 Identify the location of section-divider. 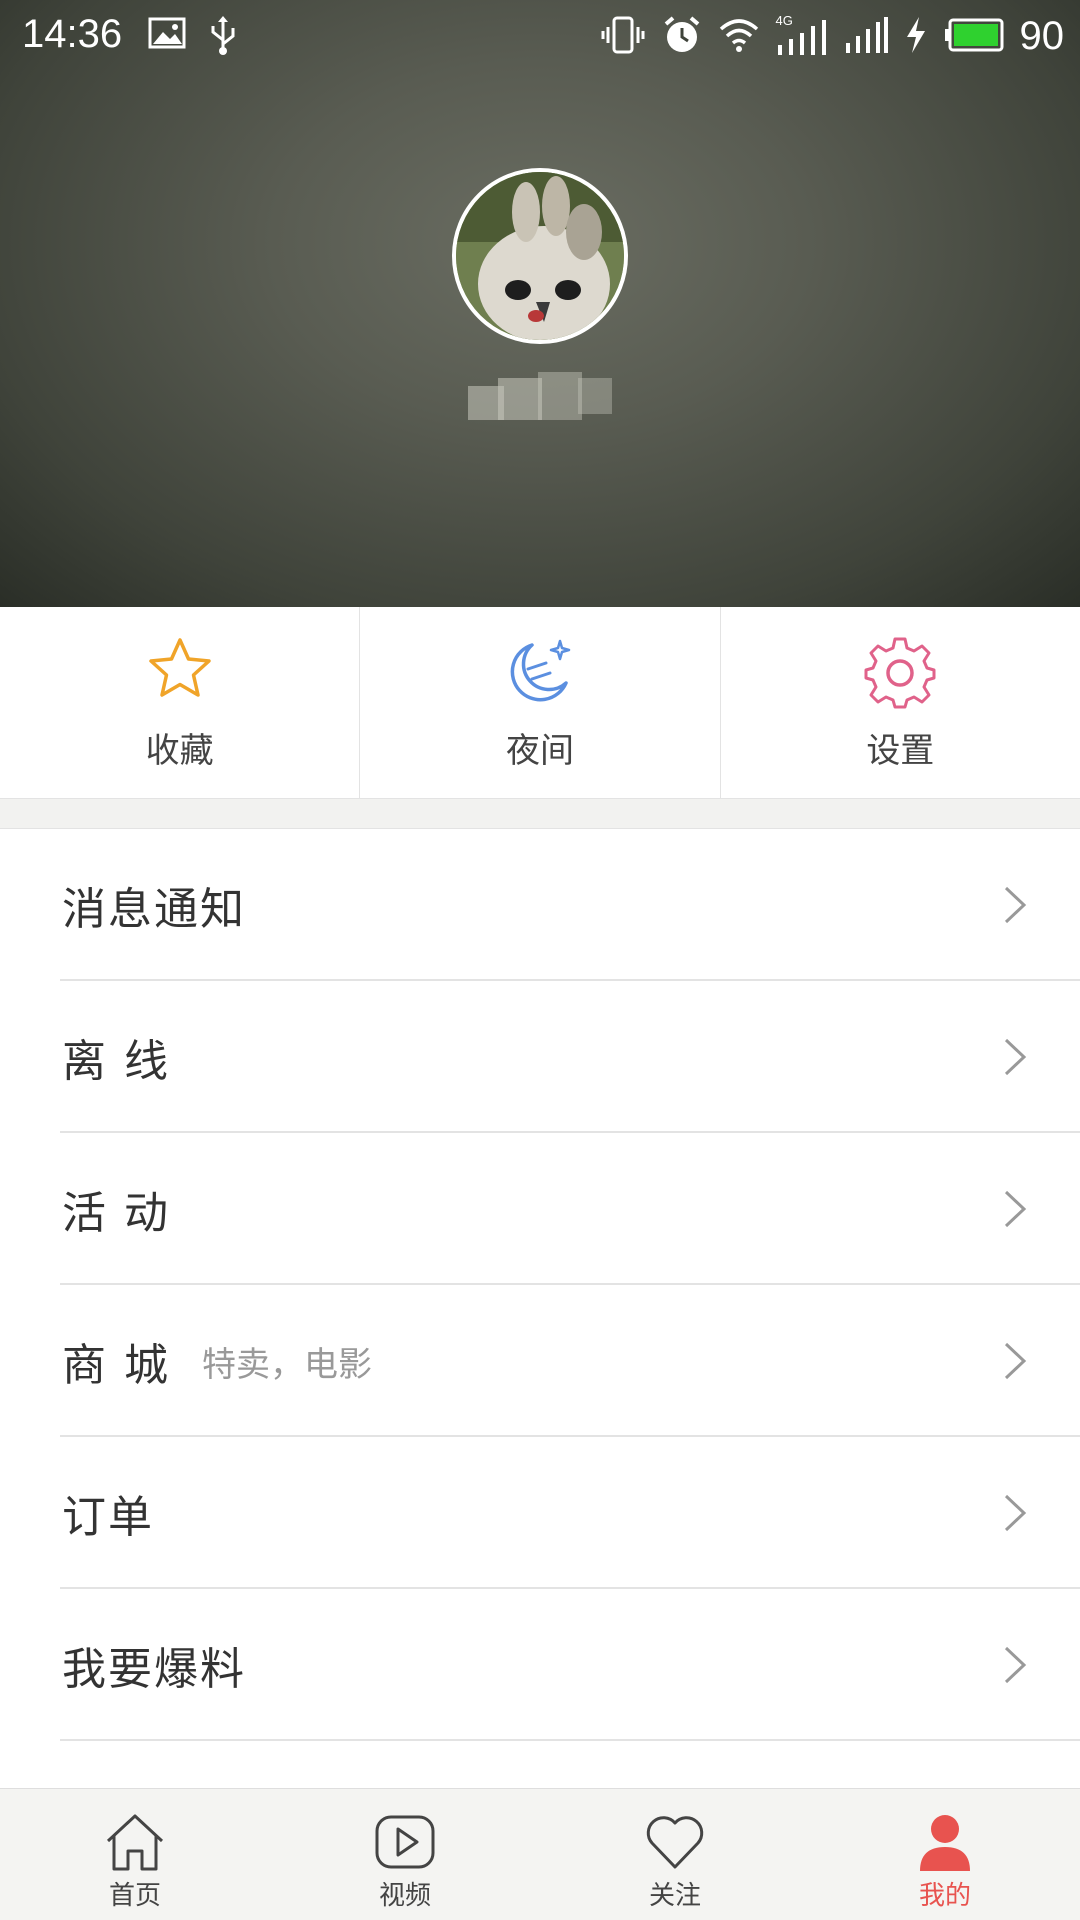
(540, 814).